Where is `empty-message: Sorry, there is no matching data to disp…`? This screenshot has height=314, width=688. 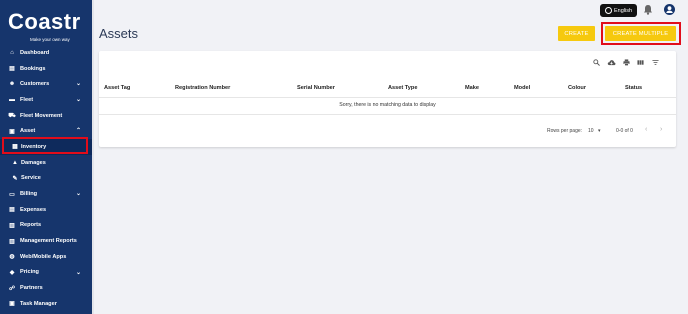
empty-message: Sorry, there is no matching data to disp… is located at coordinates (387, 105).